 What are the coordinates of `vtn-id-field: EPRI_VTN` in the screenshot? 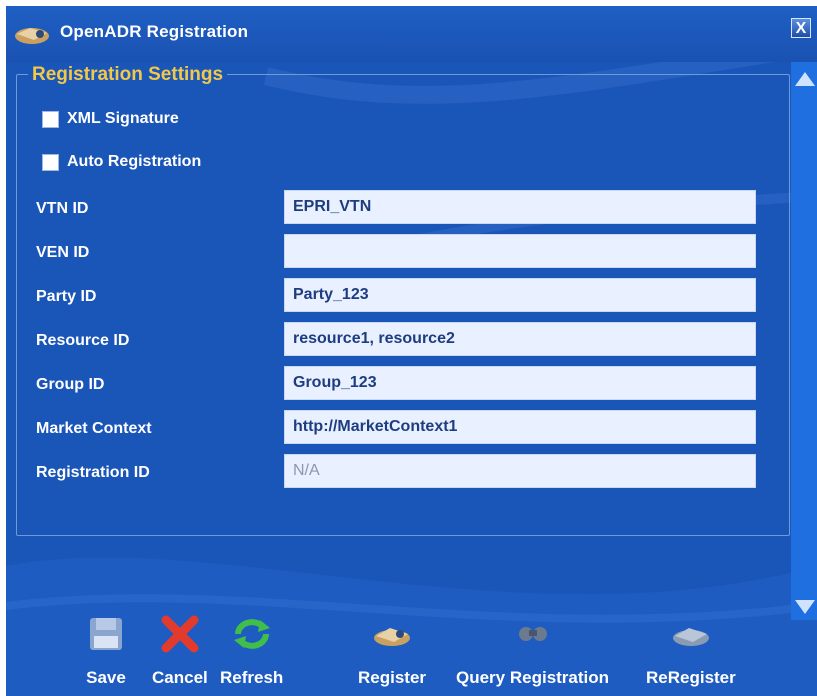 It's located at (520, 207).